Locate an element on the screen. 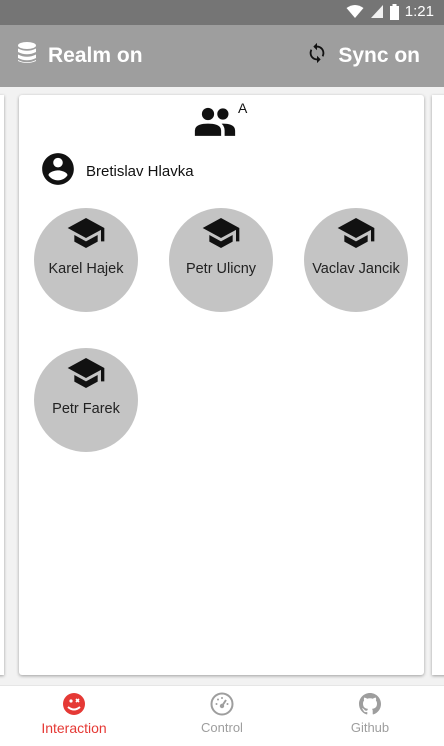  nav-label-control: Control is located at coordinates (222, 727).